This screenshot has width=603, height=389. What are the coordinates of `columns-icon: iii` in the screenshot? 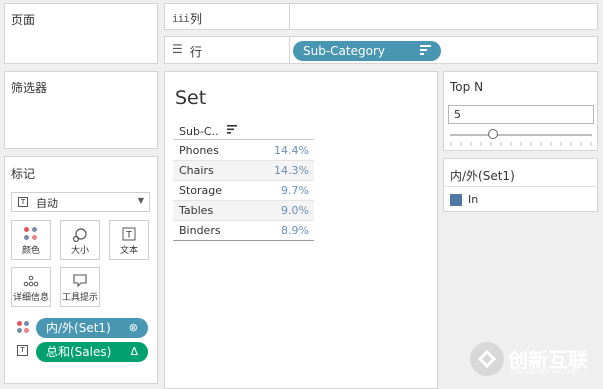 It's located at (181, 18).